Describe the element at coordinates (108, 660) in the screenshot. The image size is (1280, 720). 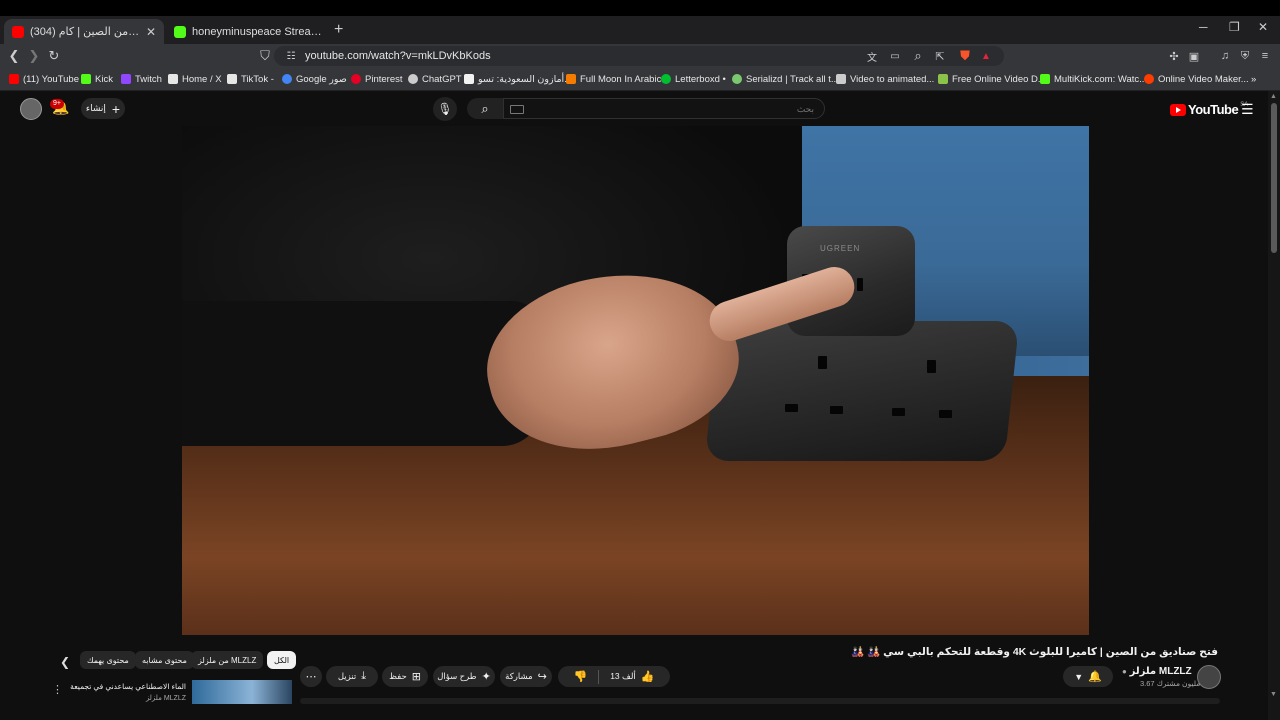
I see `chip-for-you: محتوى يهمك` at that location.